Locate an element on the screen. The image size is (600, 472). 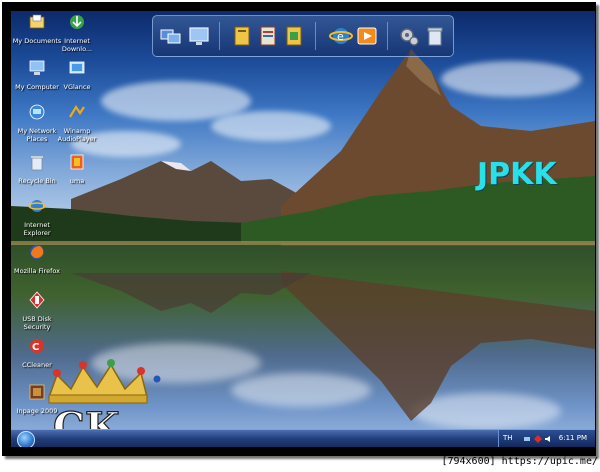
volume-icon is located at coordinates (549, 439).